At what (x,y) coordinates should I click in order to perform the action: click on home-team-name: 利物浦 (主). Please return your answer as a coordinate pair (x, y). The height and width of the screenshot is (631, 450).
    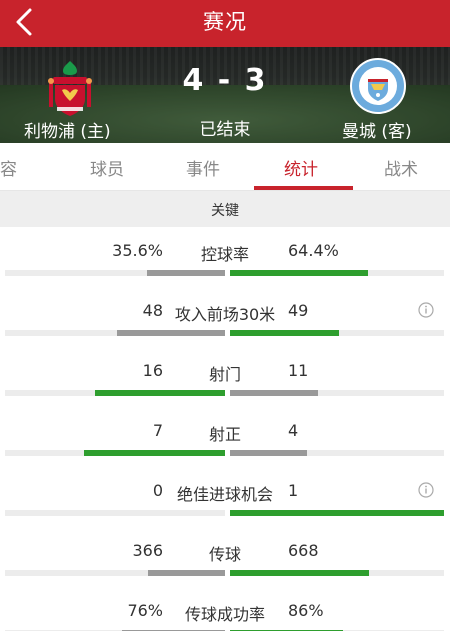
    Looking at the image, I should click on (67, 129).